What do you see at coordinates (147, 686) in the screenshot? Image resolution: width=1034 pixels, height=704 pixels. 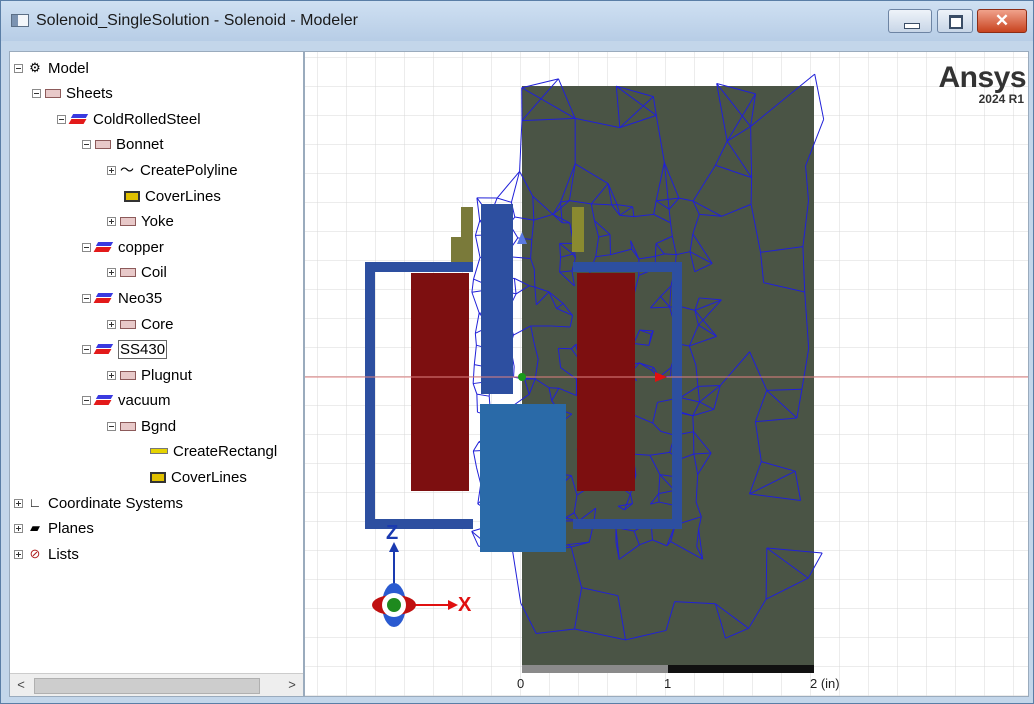 I see `scroll-thumb` at bounding box center [147, 686].